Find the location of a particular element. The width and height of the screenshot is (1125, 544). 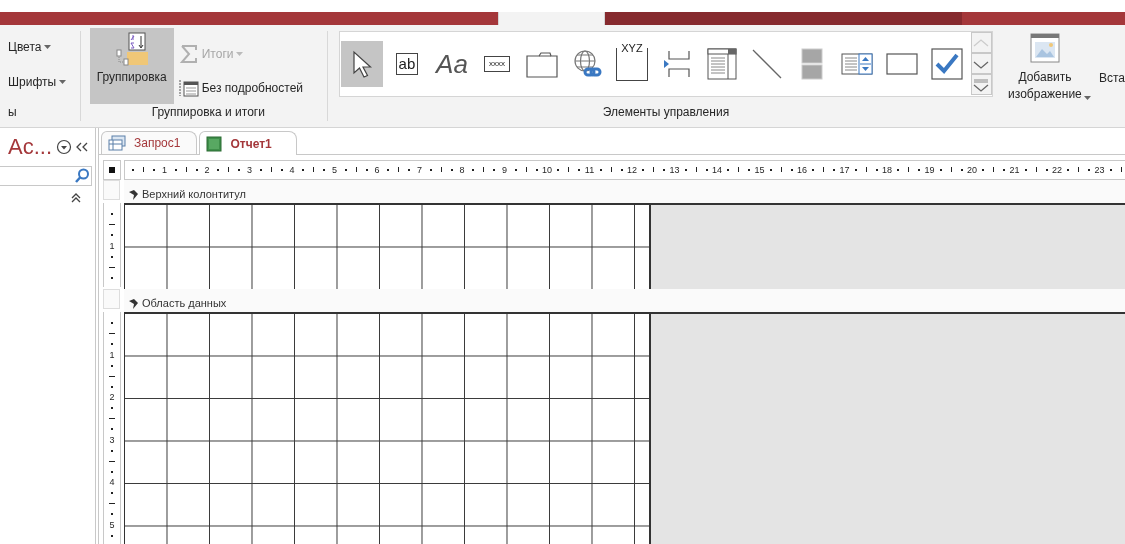

select-report-button is located at coordinates (112, 170).